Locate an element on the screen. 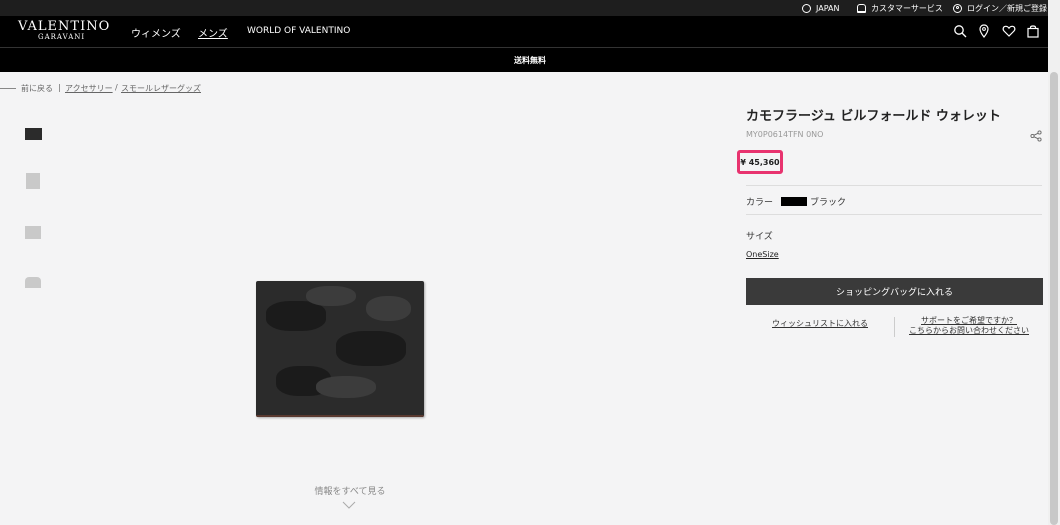 Image resolution: width=1060 pixels, height=525 pixels. free-shipping-text: 送料無料 is located at coordinates (530, 60).